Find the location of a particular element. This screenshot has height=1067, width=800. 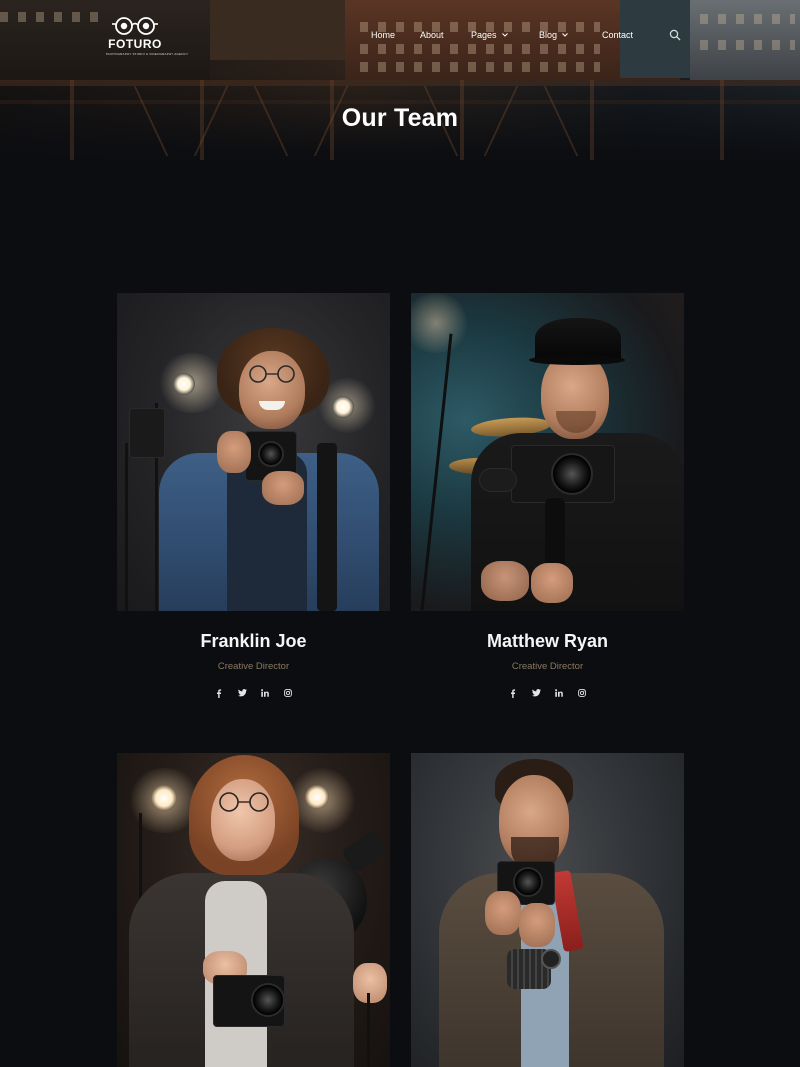

team-member-card: Matthew Ryan Creative Director is located at coordinates (547, 495).